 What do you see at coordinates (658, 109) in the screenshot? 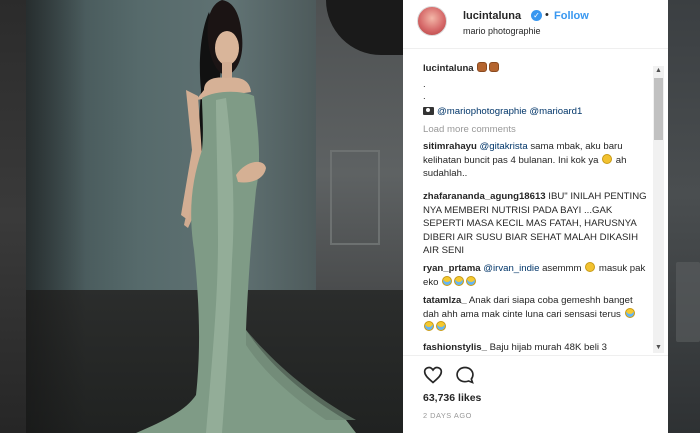
I see `scrollbar-thumb` at bounding box center [658, 109].